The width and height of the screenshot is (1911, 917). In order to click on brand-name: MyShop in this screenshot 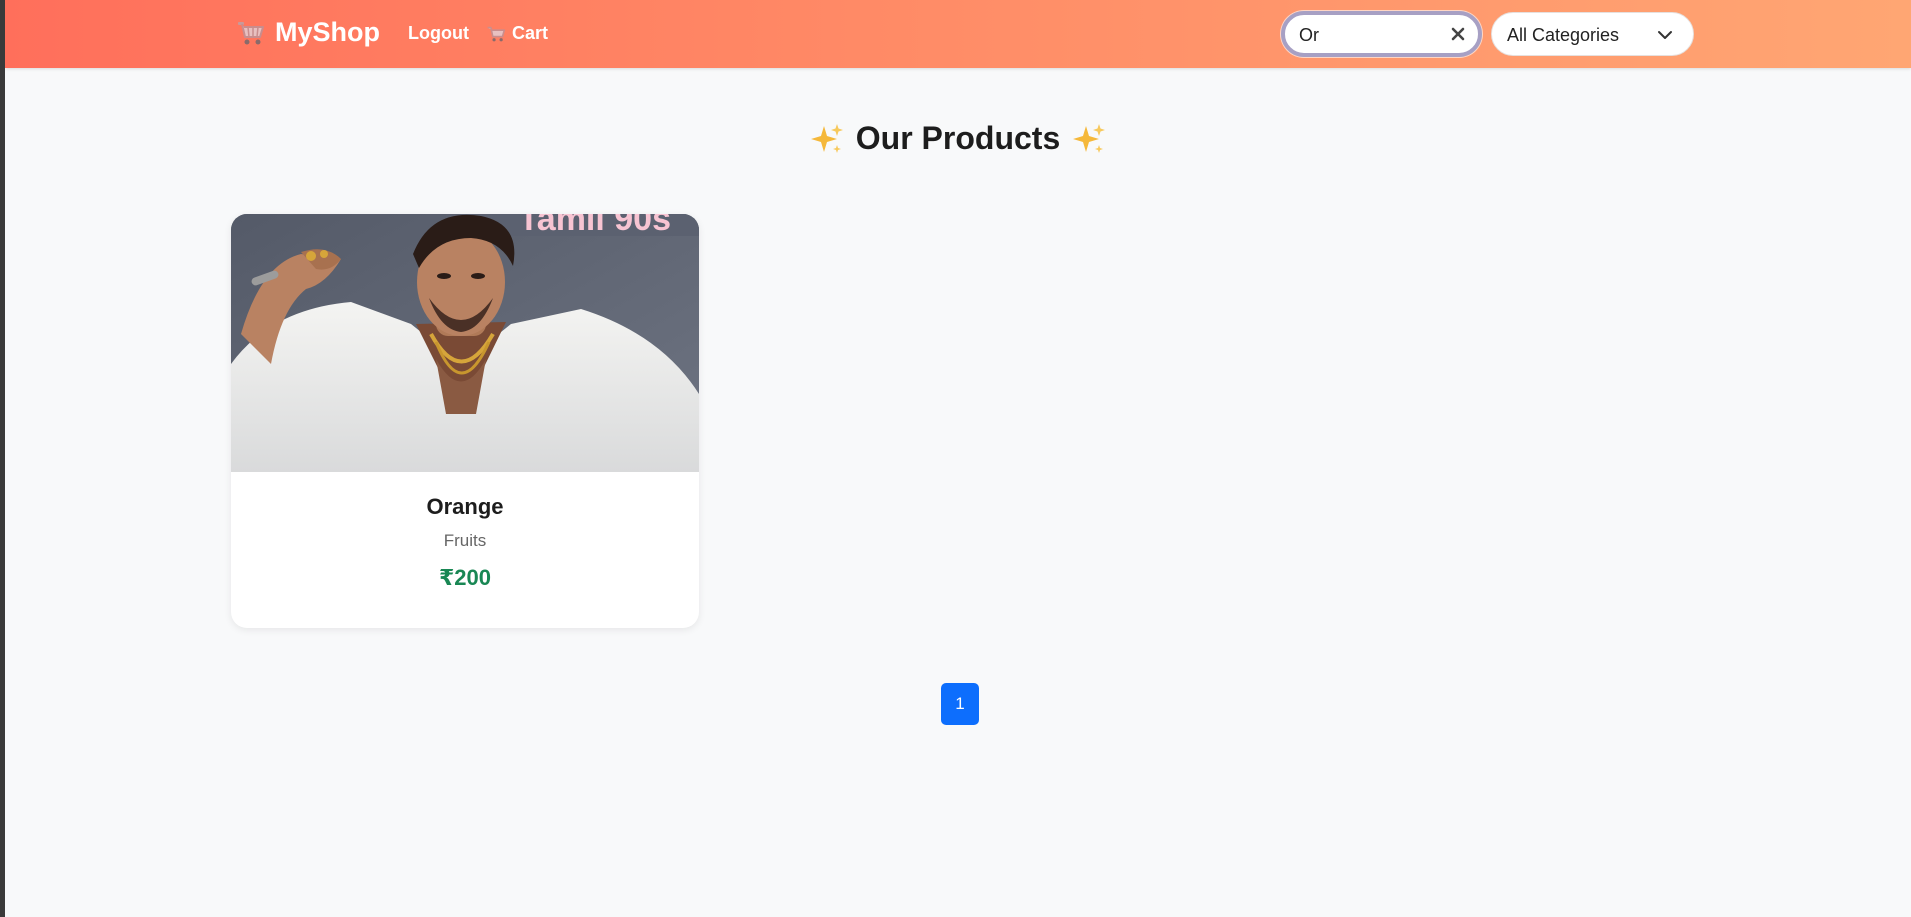, I will do `click(327, 32)`.